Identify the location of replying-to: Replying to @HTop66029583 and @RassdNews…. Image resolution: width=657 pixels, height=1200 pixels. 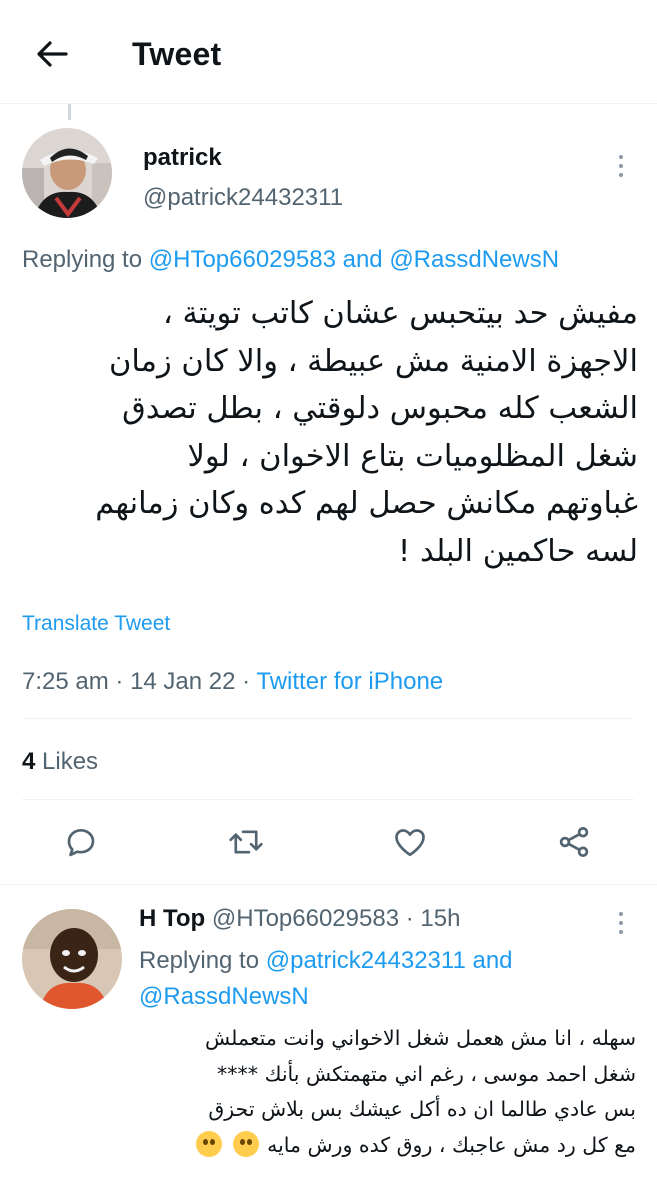
(290, 260).